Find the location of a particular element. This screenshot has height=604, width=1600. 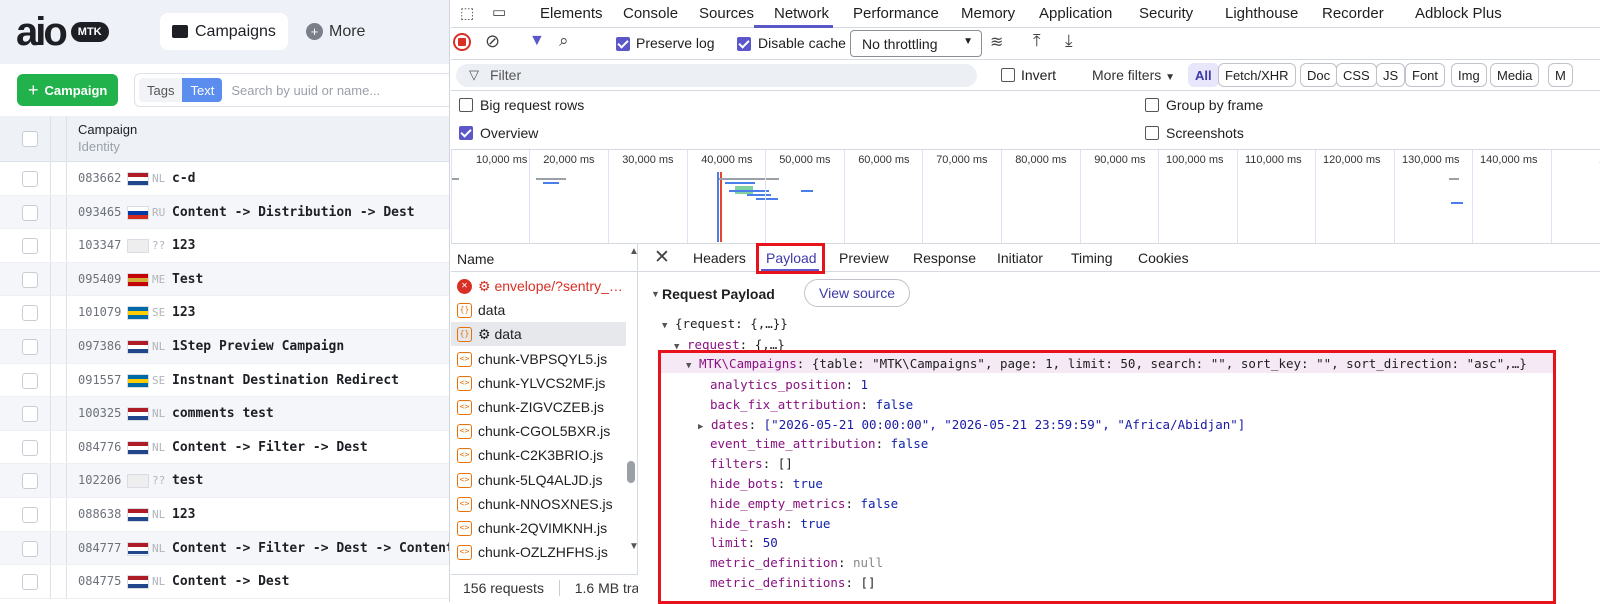

search-mode-tags: Tags is located at coordinates (161, 90).